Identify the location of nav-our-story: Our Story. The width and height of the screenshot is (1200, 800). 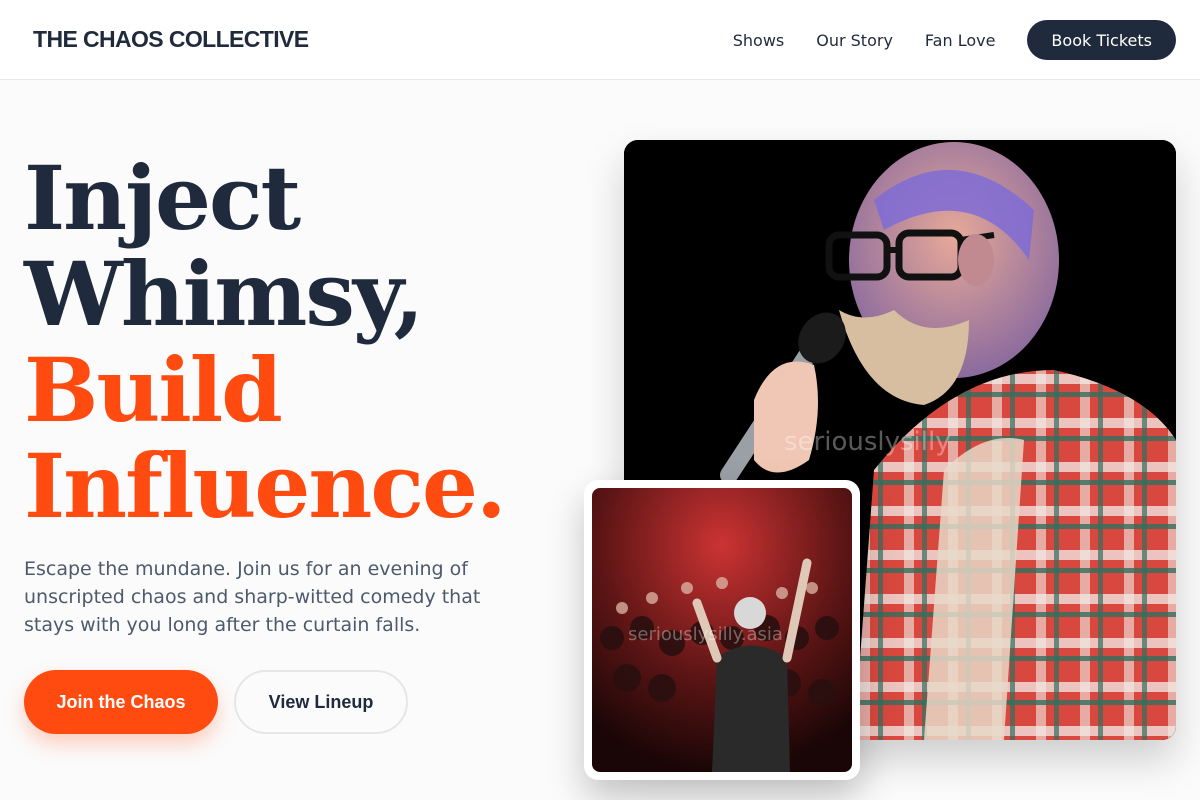
(854, 40).